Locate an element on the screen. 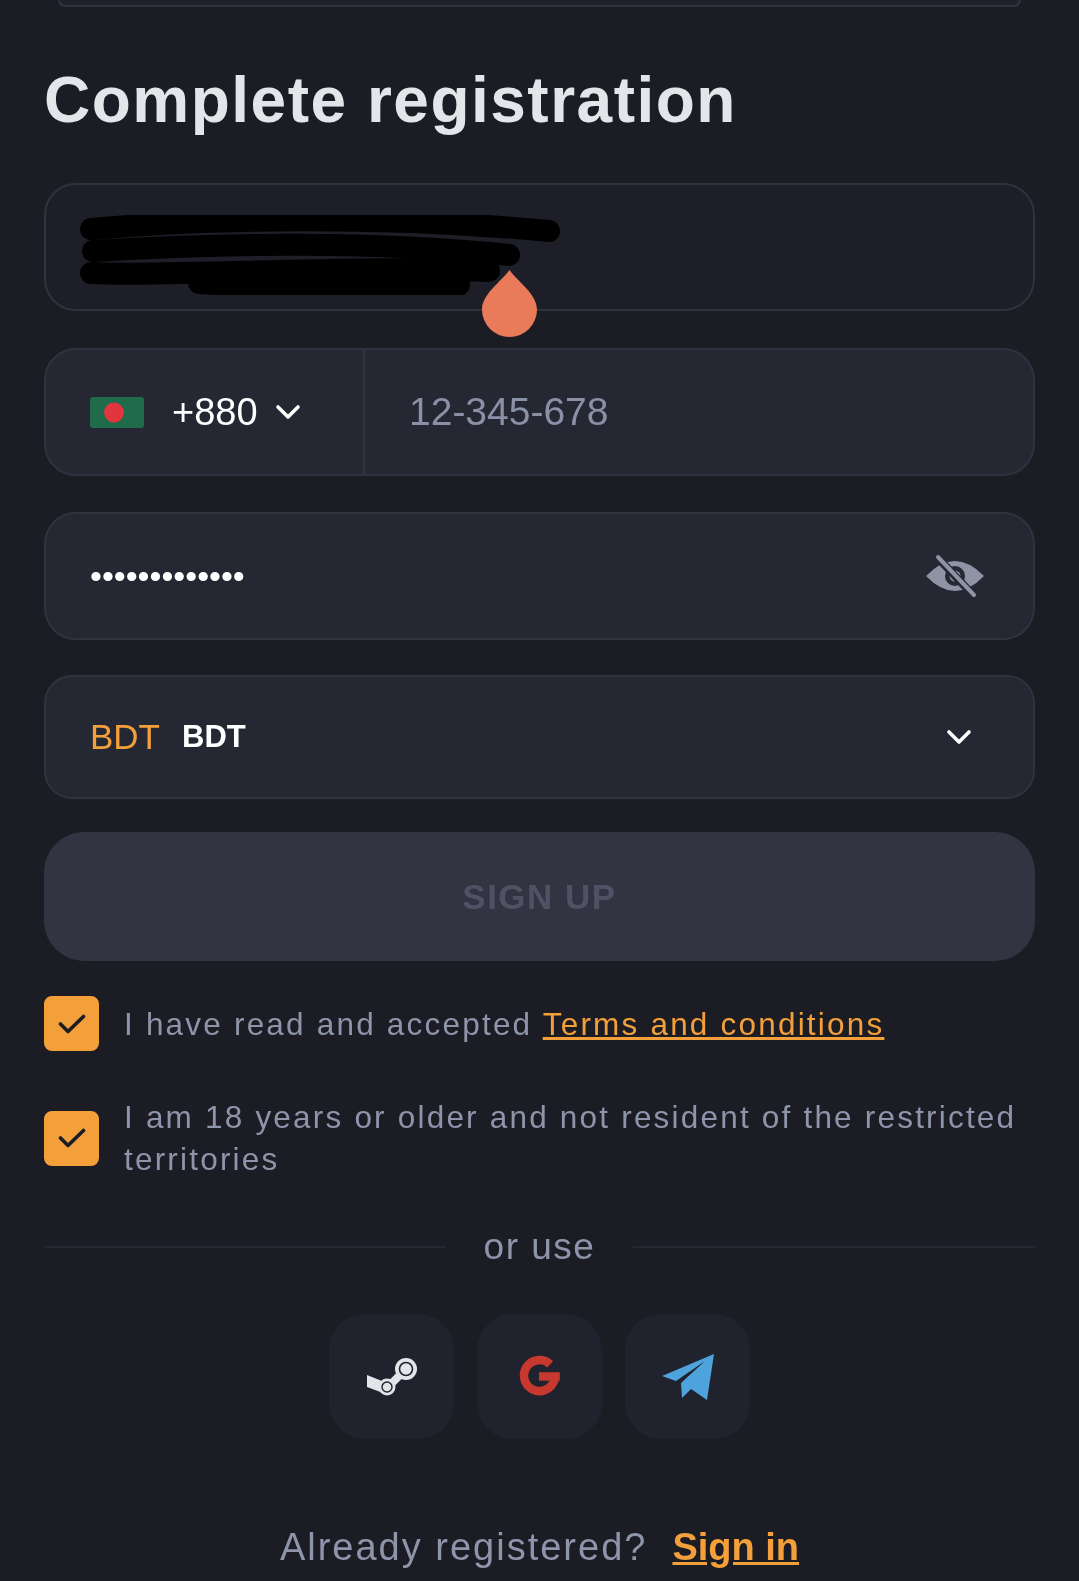 The width and height of the screenshot is (1079, 1581). agreement-label: I am 18 years or older and not resident of the restricted territories is located at coordinates (571, 1138).